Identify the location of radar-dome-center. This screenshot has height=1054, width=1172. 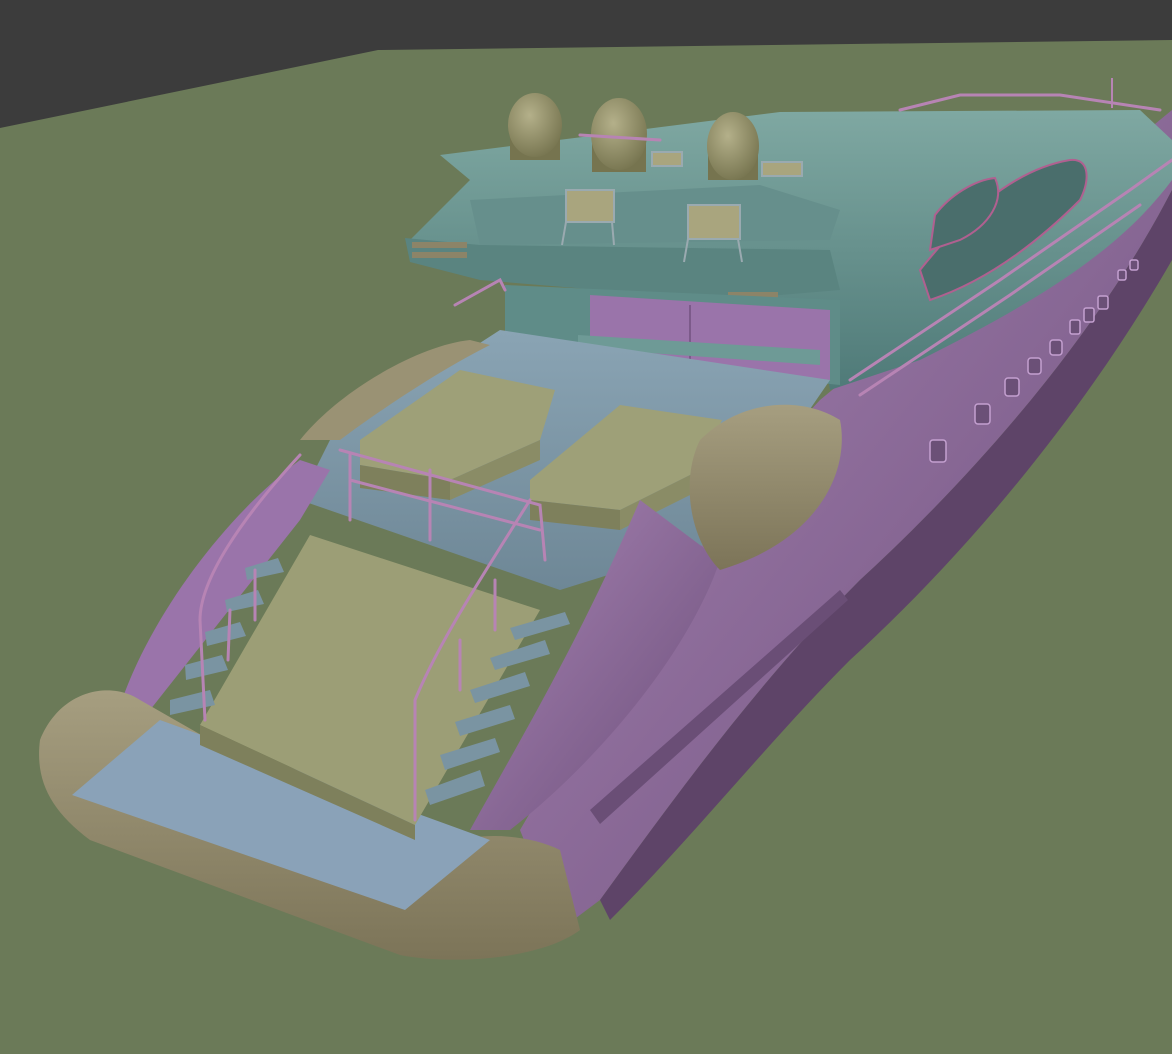
(619, 134).